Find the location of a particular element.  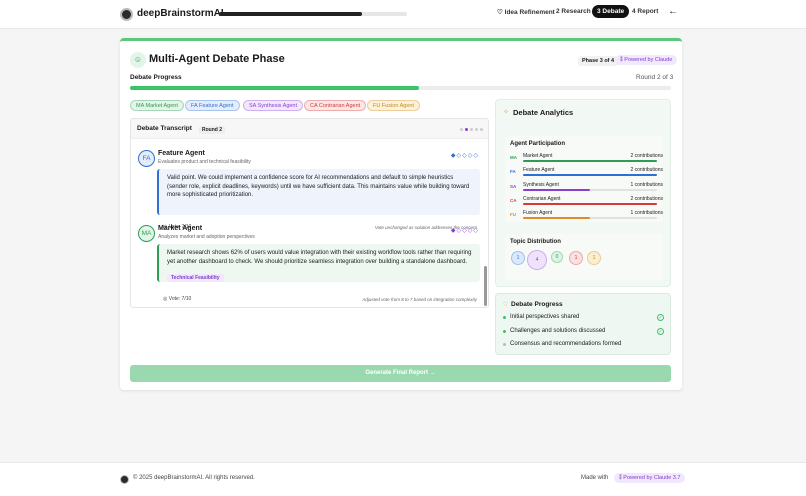

logo-icon is located at coordinates (126, 14).